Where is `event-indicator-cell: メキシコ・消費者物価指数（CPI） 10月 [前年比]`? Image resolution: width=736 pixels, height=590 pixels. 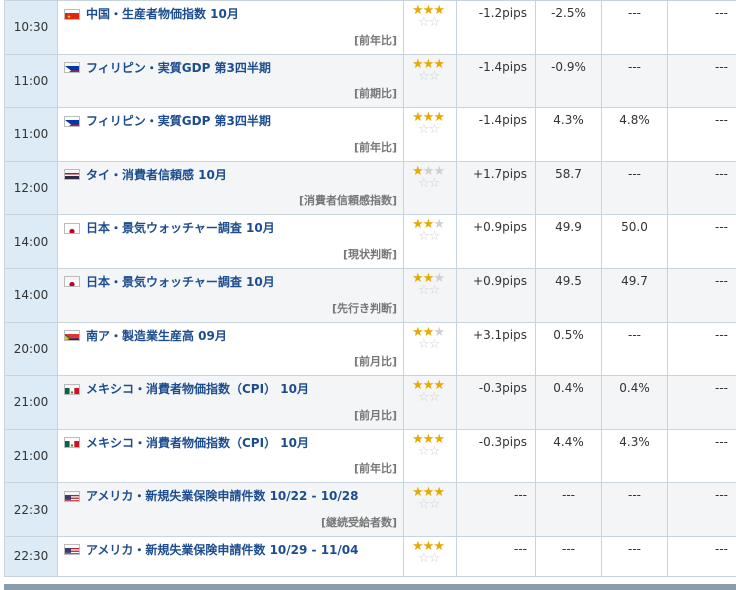 event-indicator-cell: メキシコ・消費者物価指数（CPI） 10月 [前年比] is located at coordinates (230, 456).